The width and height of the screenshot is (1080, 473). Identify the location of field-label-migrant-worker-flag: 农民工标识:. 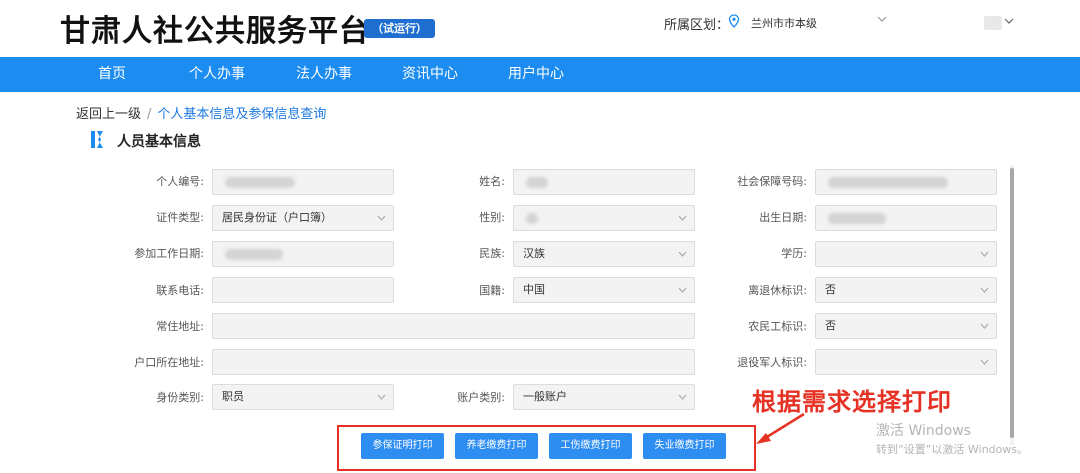
(777, 326).